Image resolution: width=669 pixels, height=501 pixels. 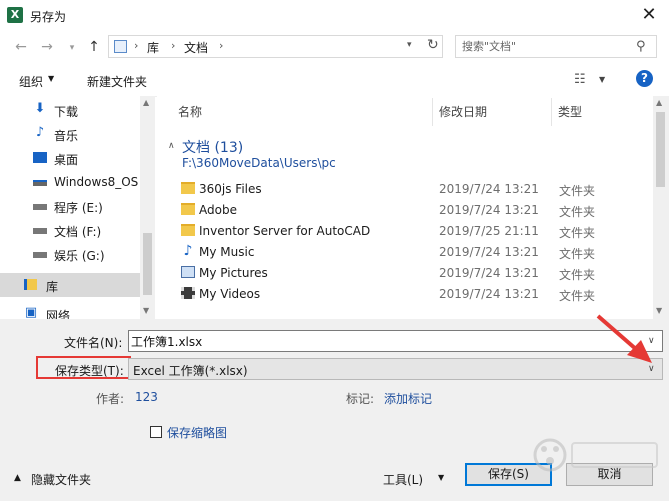 I want to click on back-arrow-icon: ←, so click(x=21, y=47).